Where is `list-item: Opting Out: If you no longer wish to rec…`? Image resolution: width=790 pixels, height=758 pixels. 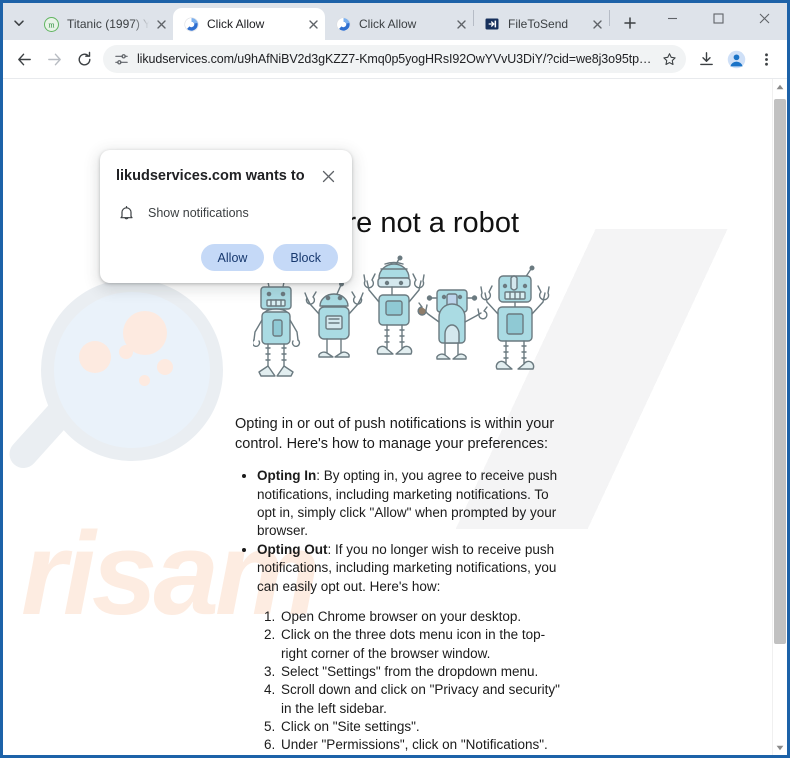 list-item: Opting Out: If you no longer wish to rec… is located at coordinates (411, 568).